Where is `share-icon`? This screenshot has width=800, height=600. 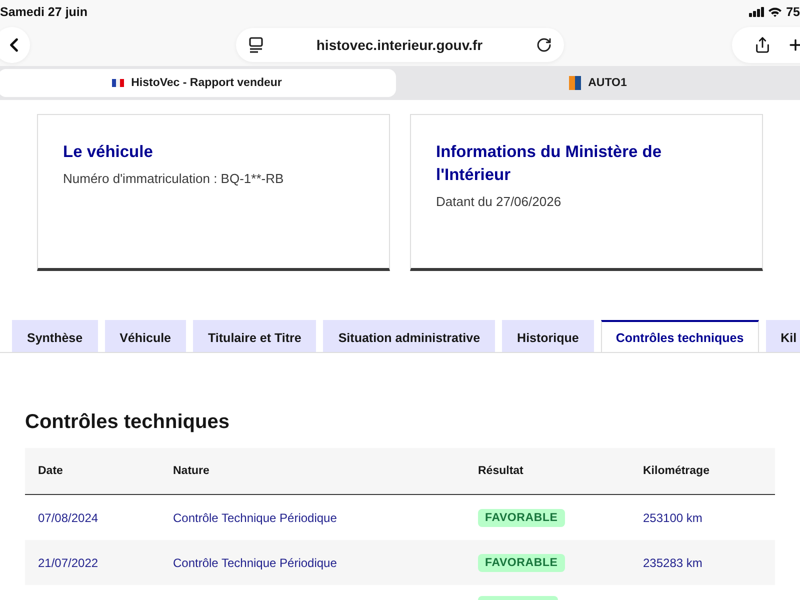 share-icon is located at coordinates (762, 45).